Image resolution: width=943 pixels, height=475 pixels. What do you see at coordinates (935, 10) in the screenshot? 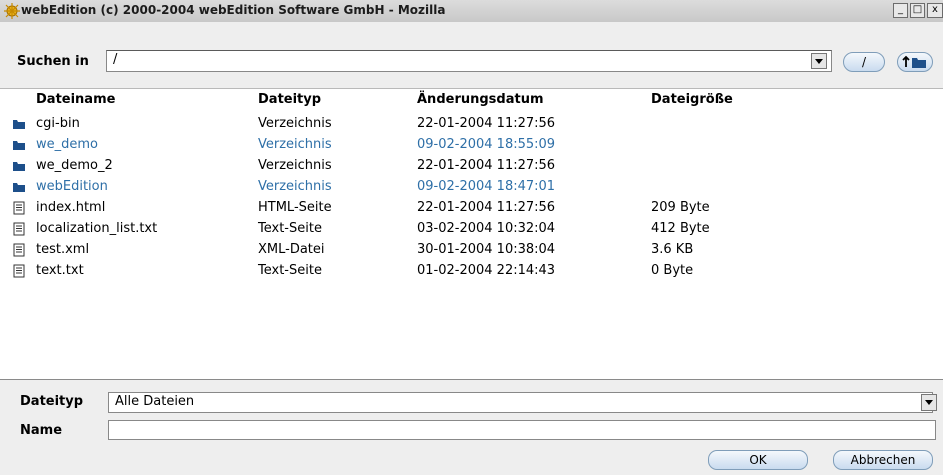
I see `close-button: x` at bounding box center [935, 10].